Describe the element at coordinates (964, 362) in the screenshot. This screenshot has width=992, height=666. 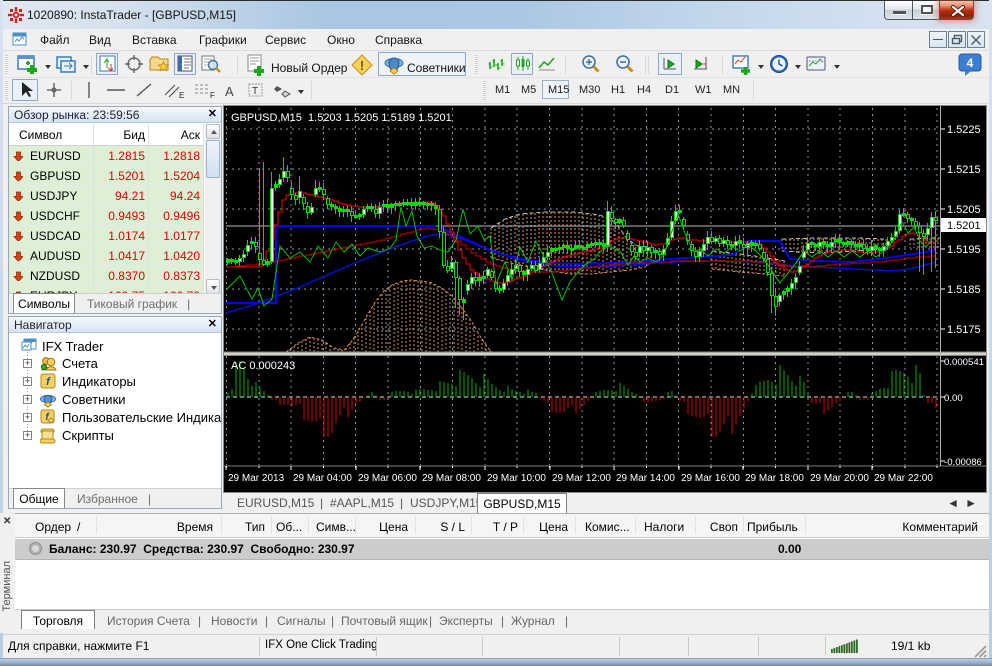
I see `svg-text: 0.000541` at that location.